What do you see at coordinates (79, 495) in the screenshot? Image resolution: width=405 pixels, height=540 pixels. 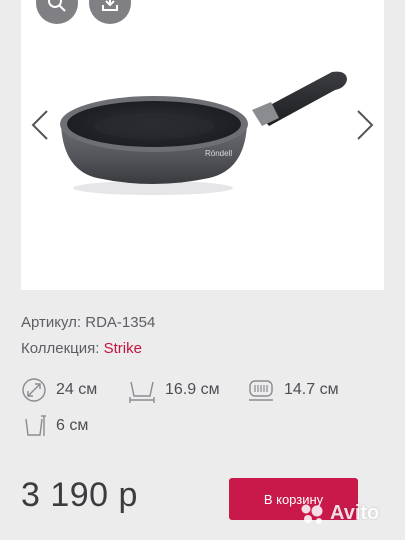 I see `price: 3 190 р` at bounding box center [79, 495].